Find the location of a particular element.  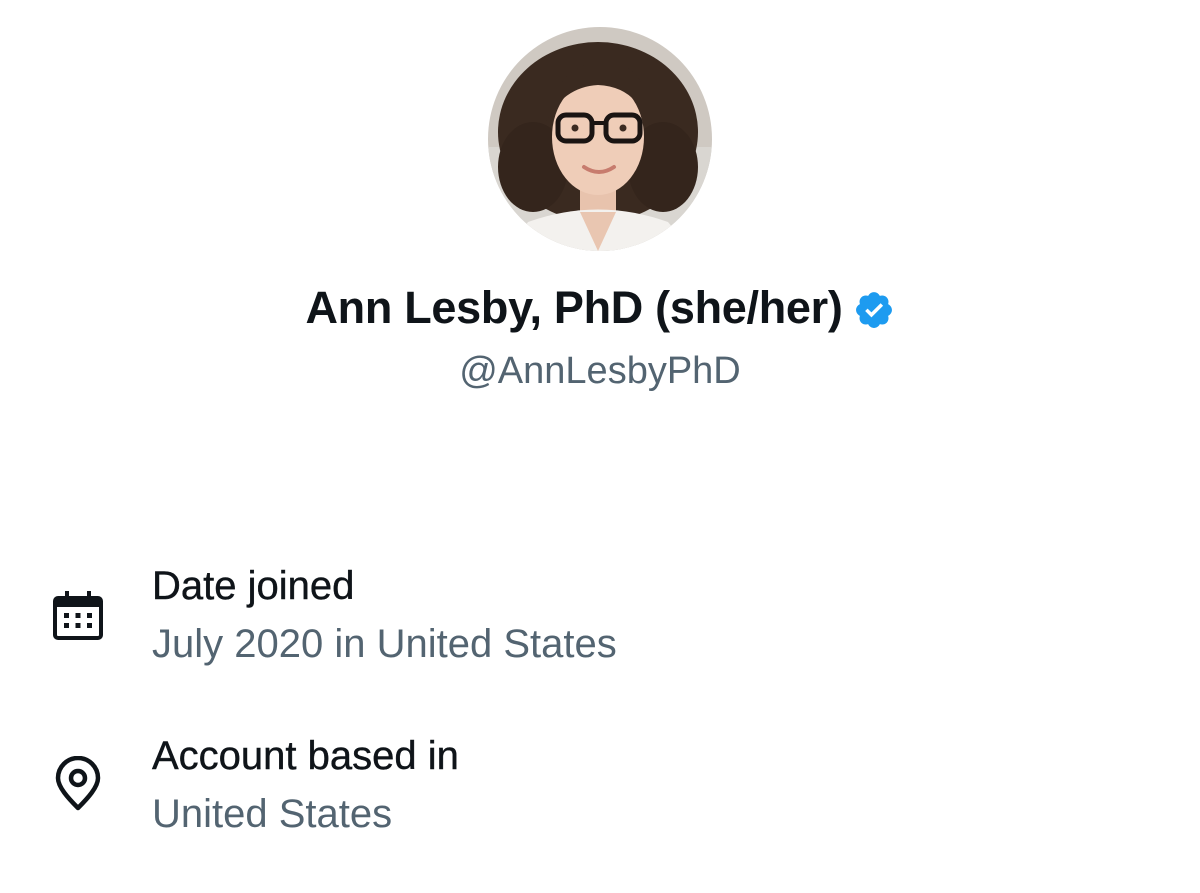

avatar-image is located at coordinates (600, 139).